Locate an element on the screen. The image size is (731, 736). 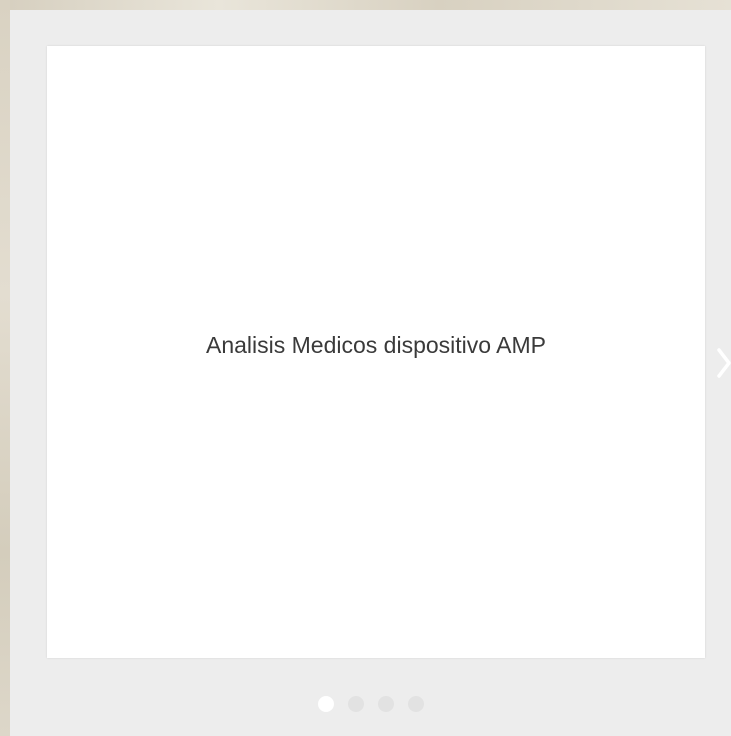
background-texture-left is located at coordinates (5, 368).